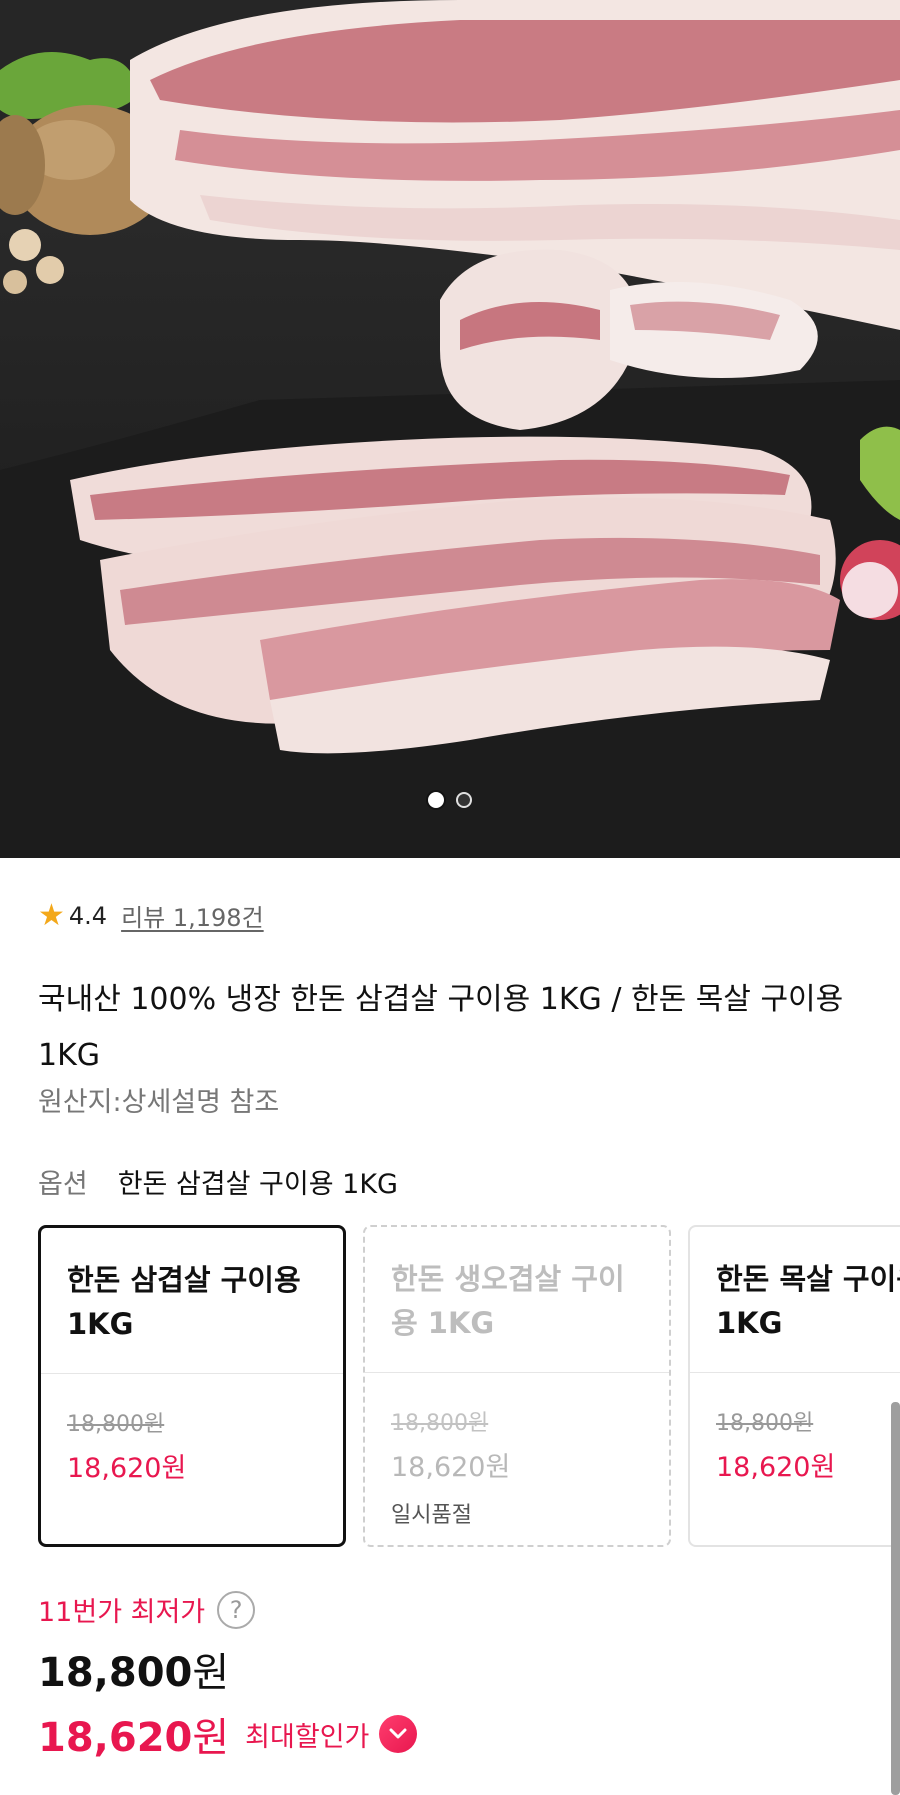 The height and width of the screenshot is (1795, 900). What do you see at coordinates (895, 1598) in the screenshot?
I see `page-scrollbar` at bounding box center [895, 1598].